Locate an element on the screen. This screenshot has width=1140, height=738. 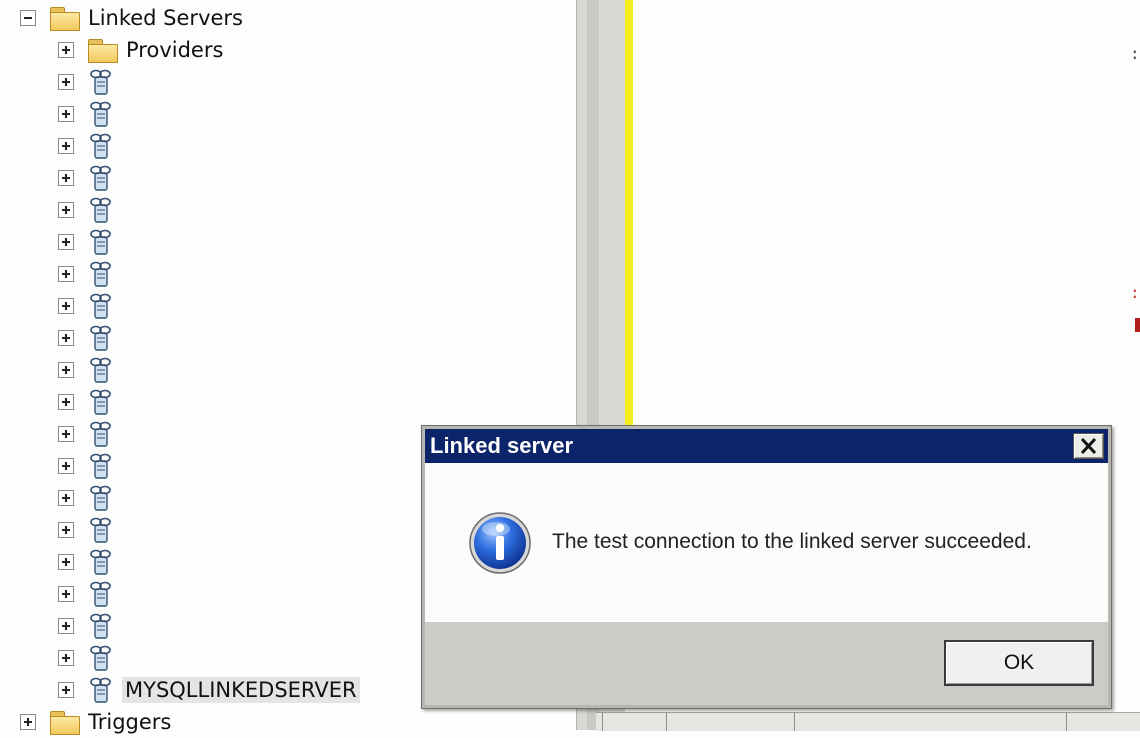
tree-node-label: MYSQLLINKEDSERVER is located at coordinates (241, 690).